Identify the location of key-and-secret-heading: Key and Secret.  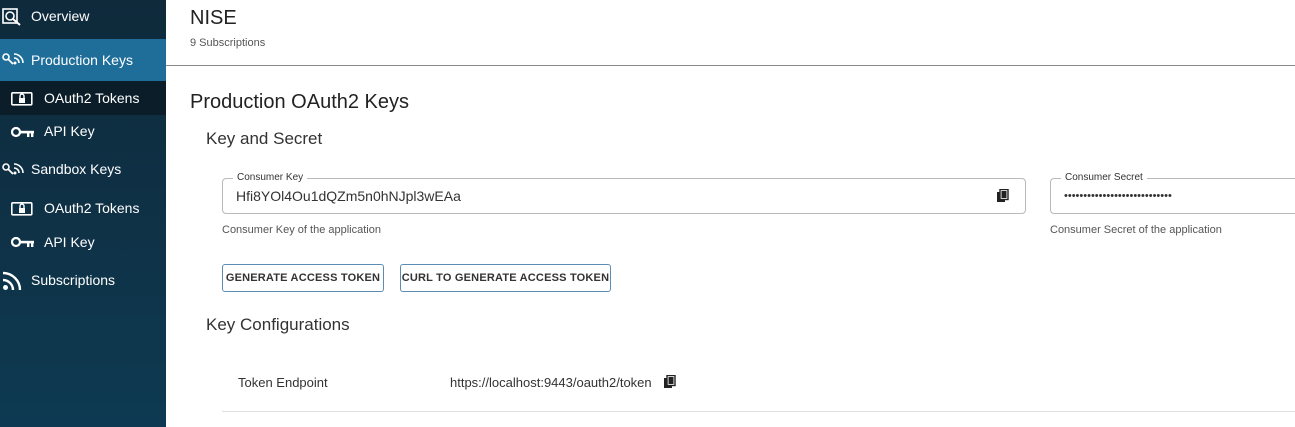
(264, 138).